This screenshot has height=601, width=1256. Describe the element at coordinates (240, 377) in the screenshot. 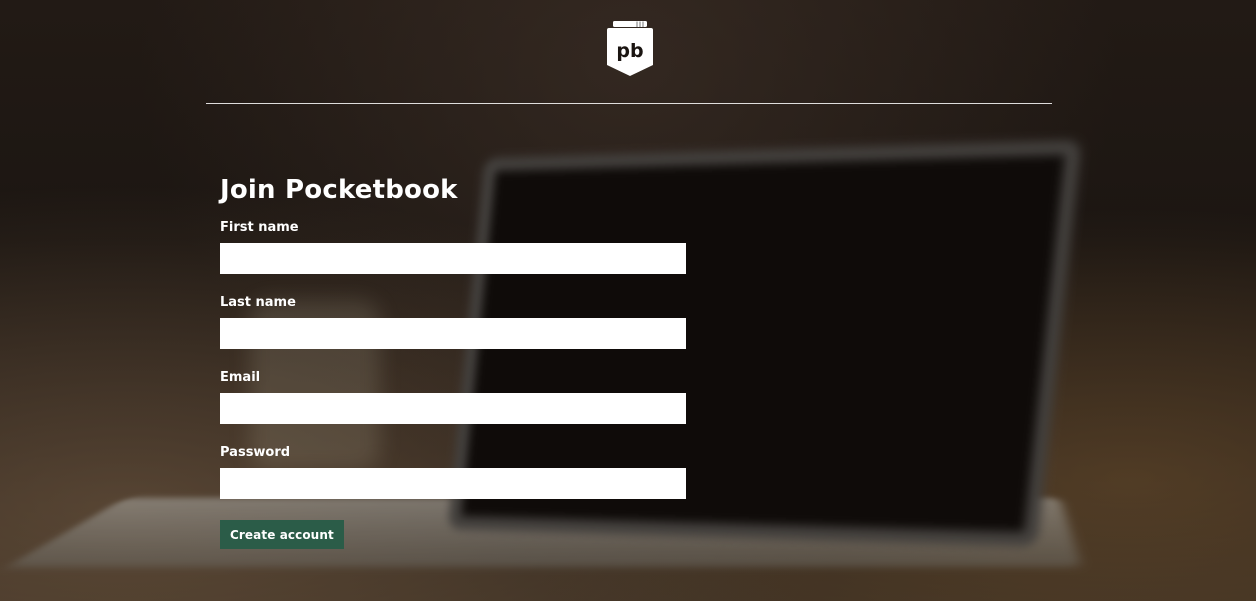

I see `email-label: Email` at that location.